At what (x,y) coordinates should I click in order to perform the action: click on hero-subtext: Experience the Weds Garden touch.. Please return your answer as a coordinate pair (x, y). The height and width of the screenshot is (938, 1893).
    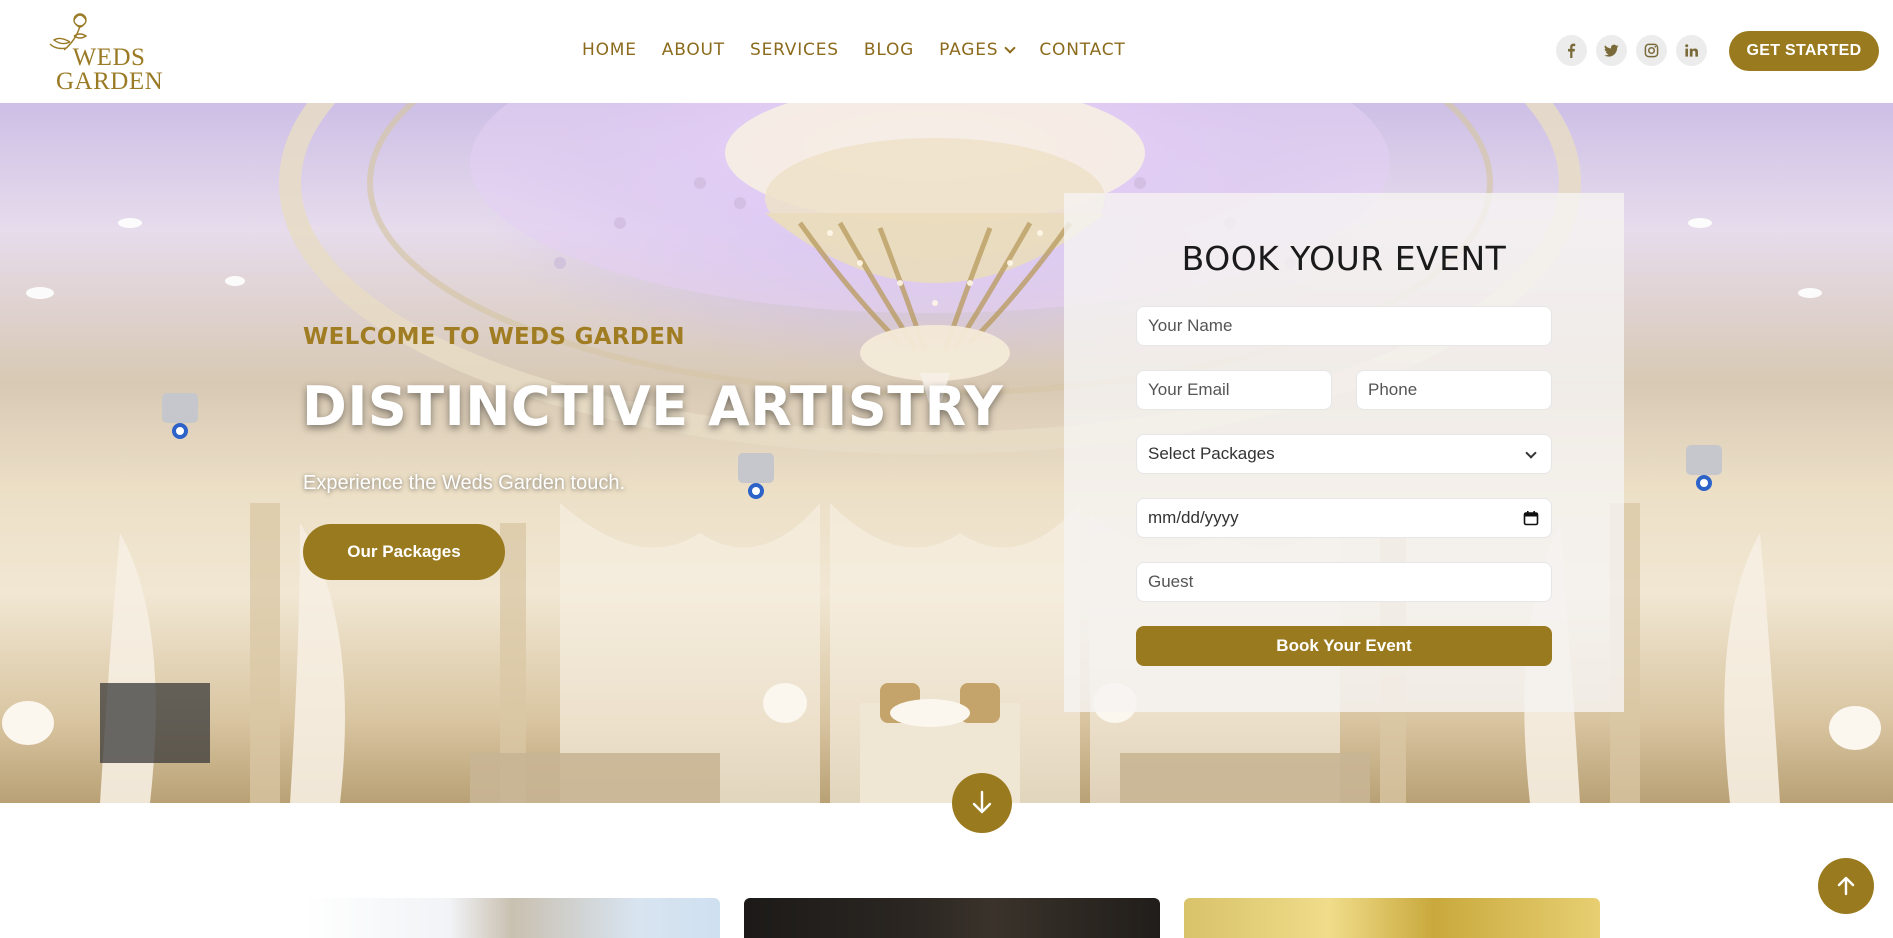
    Looking at the image, I should click on (464, 483).